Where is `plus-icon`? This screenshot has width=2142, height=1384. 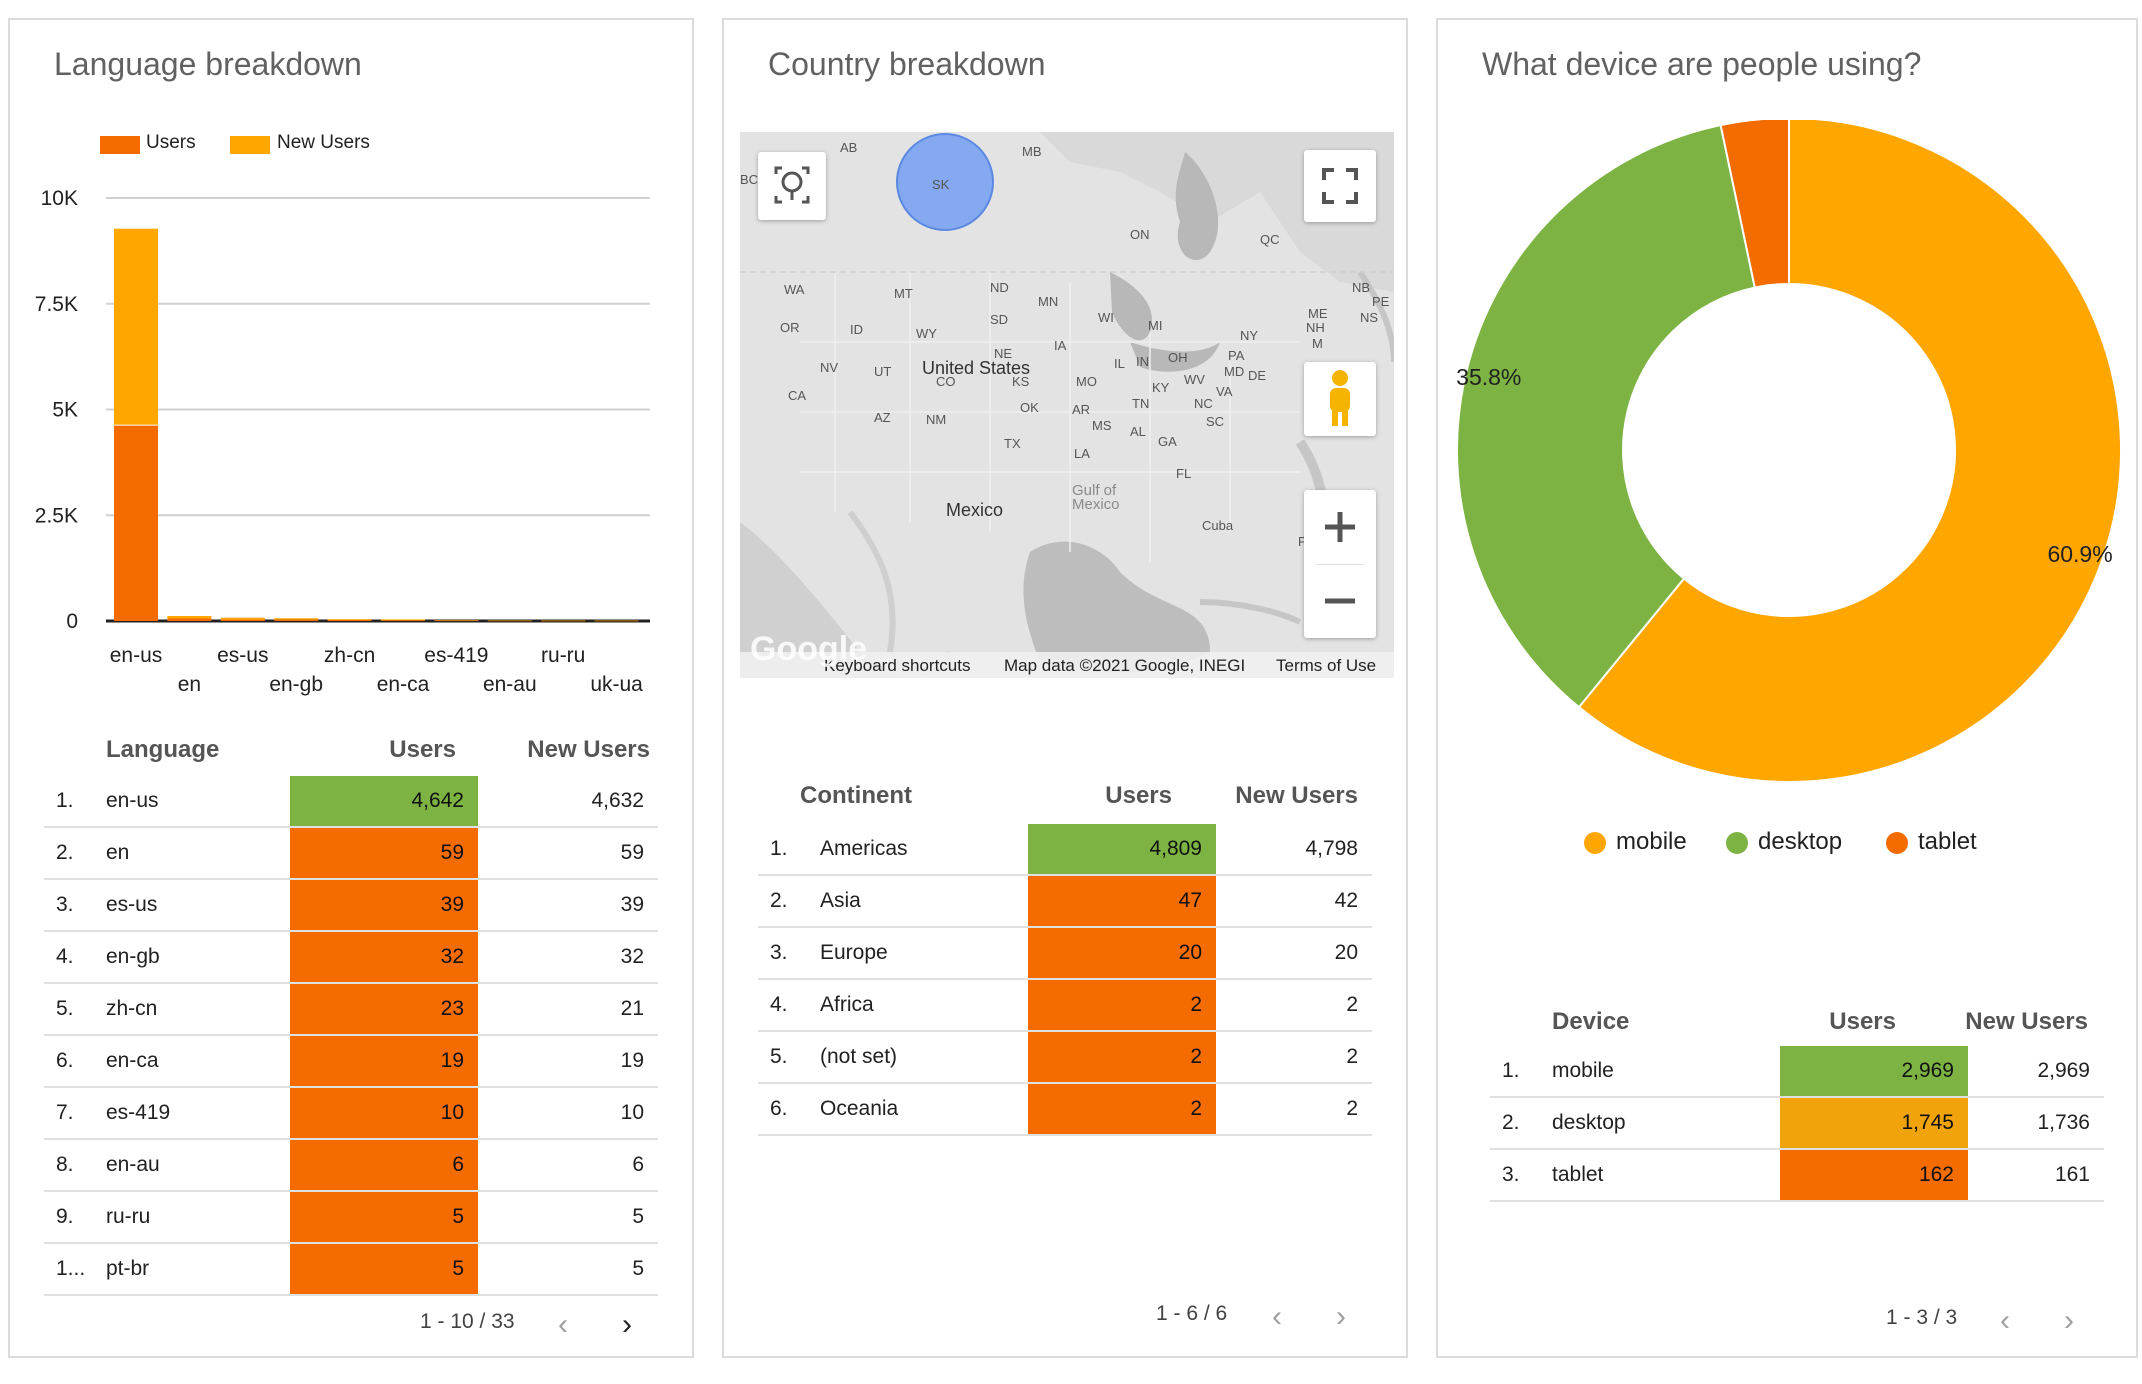
plus-icon is located at coordinates (1340, 527).